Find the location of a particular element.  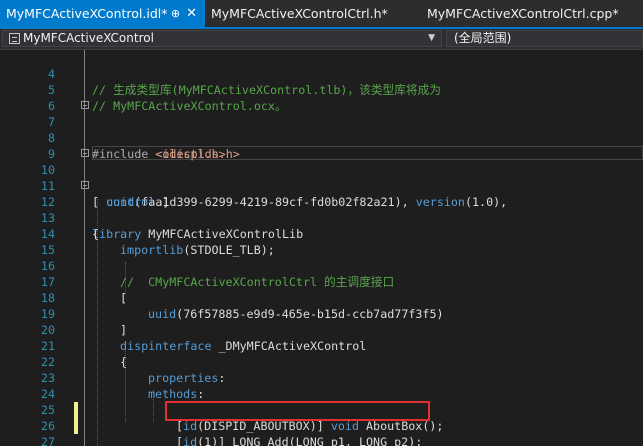

code-line: 23 methods: is located at coordinates (321, 377).